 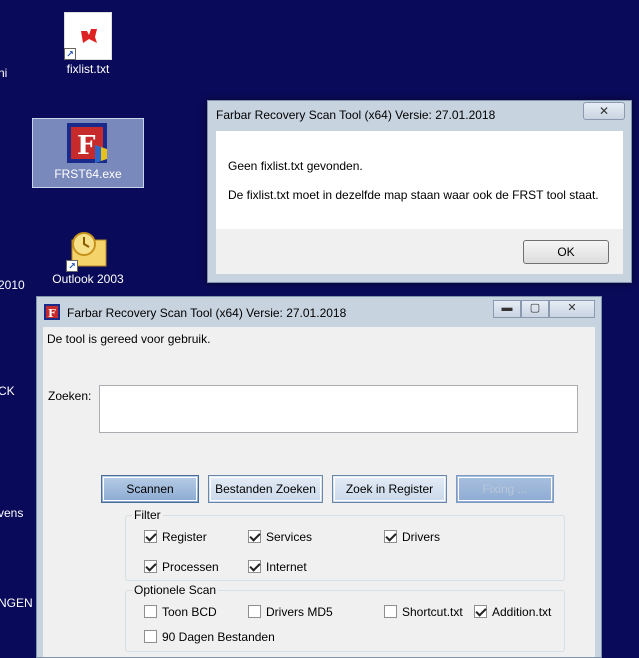 I want to click on desktop-edge-label: ni, so click(x=4, y=73).